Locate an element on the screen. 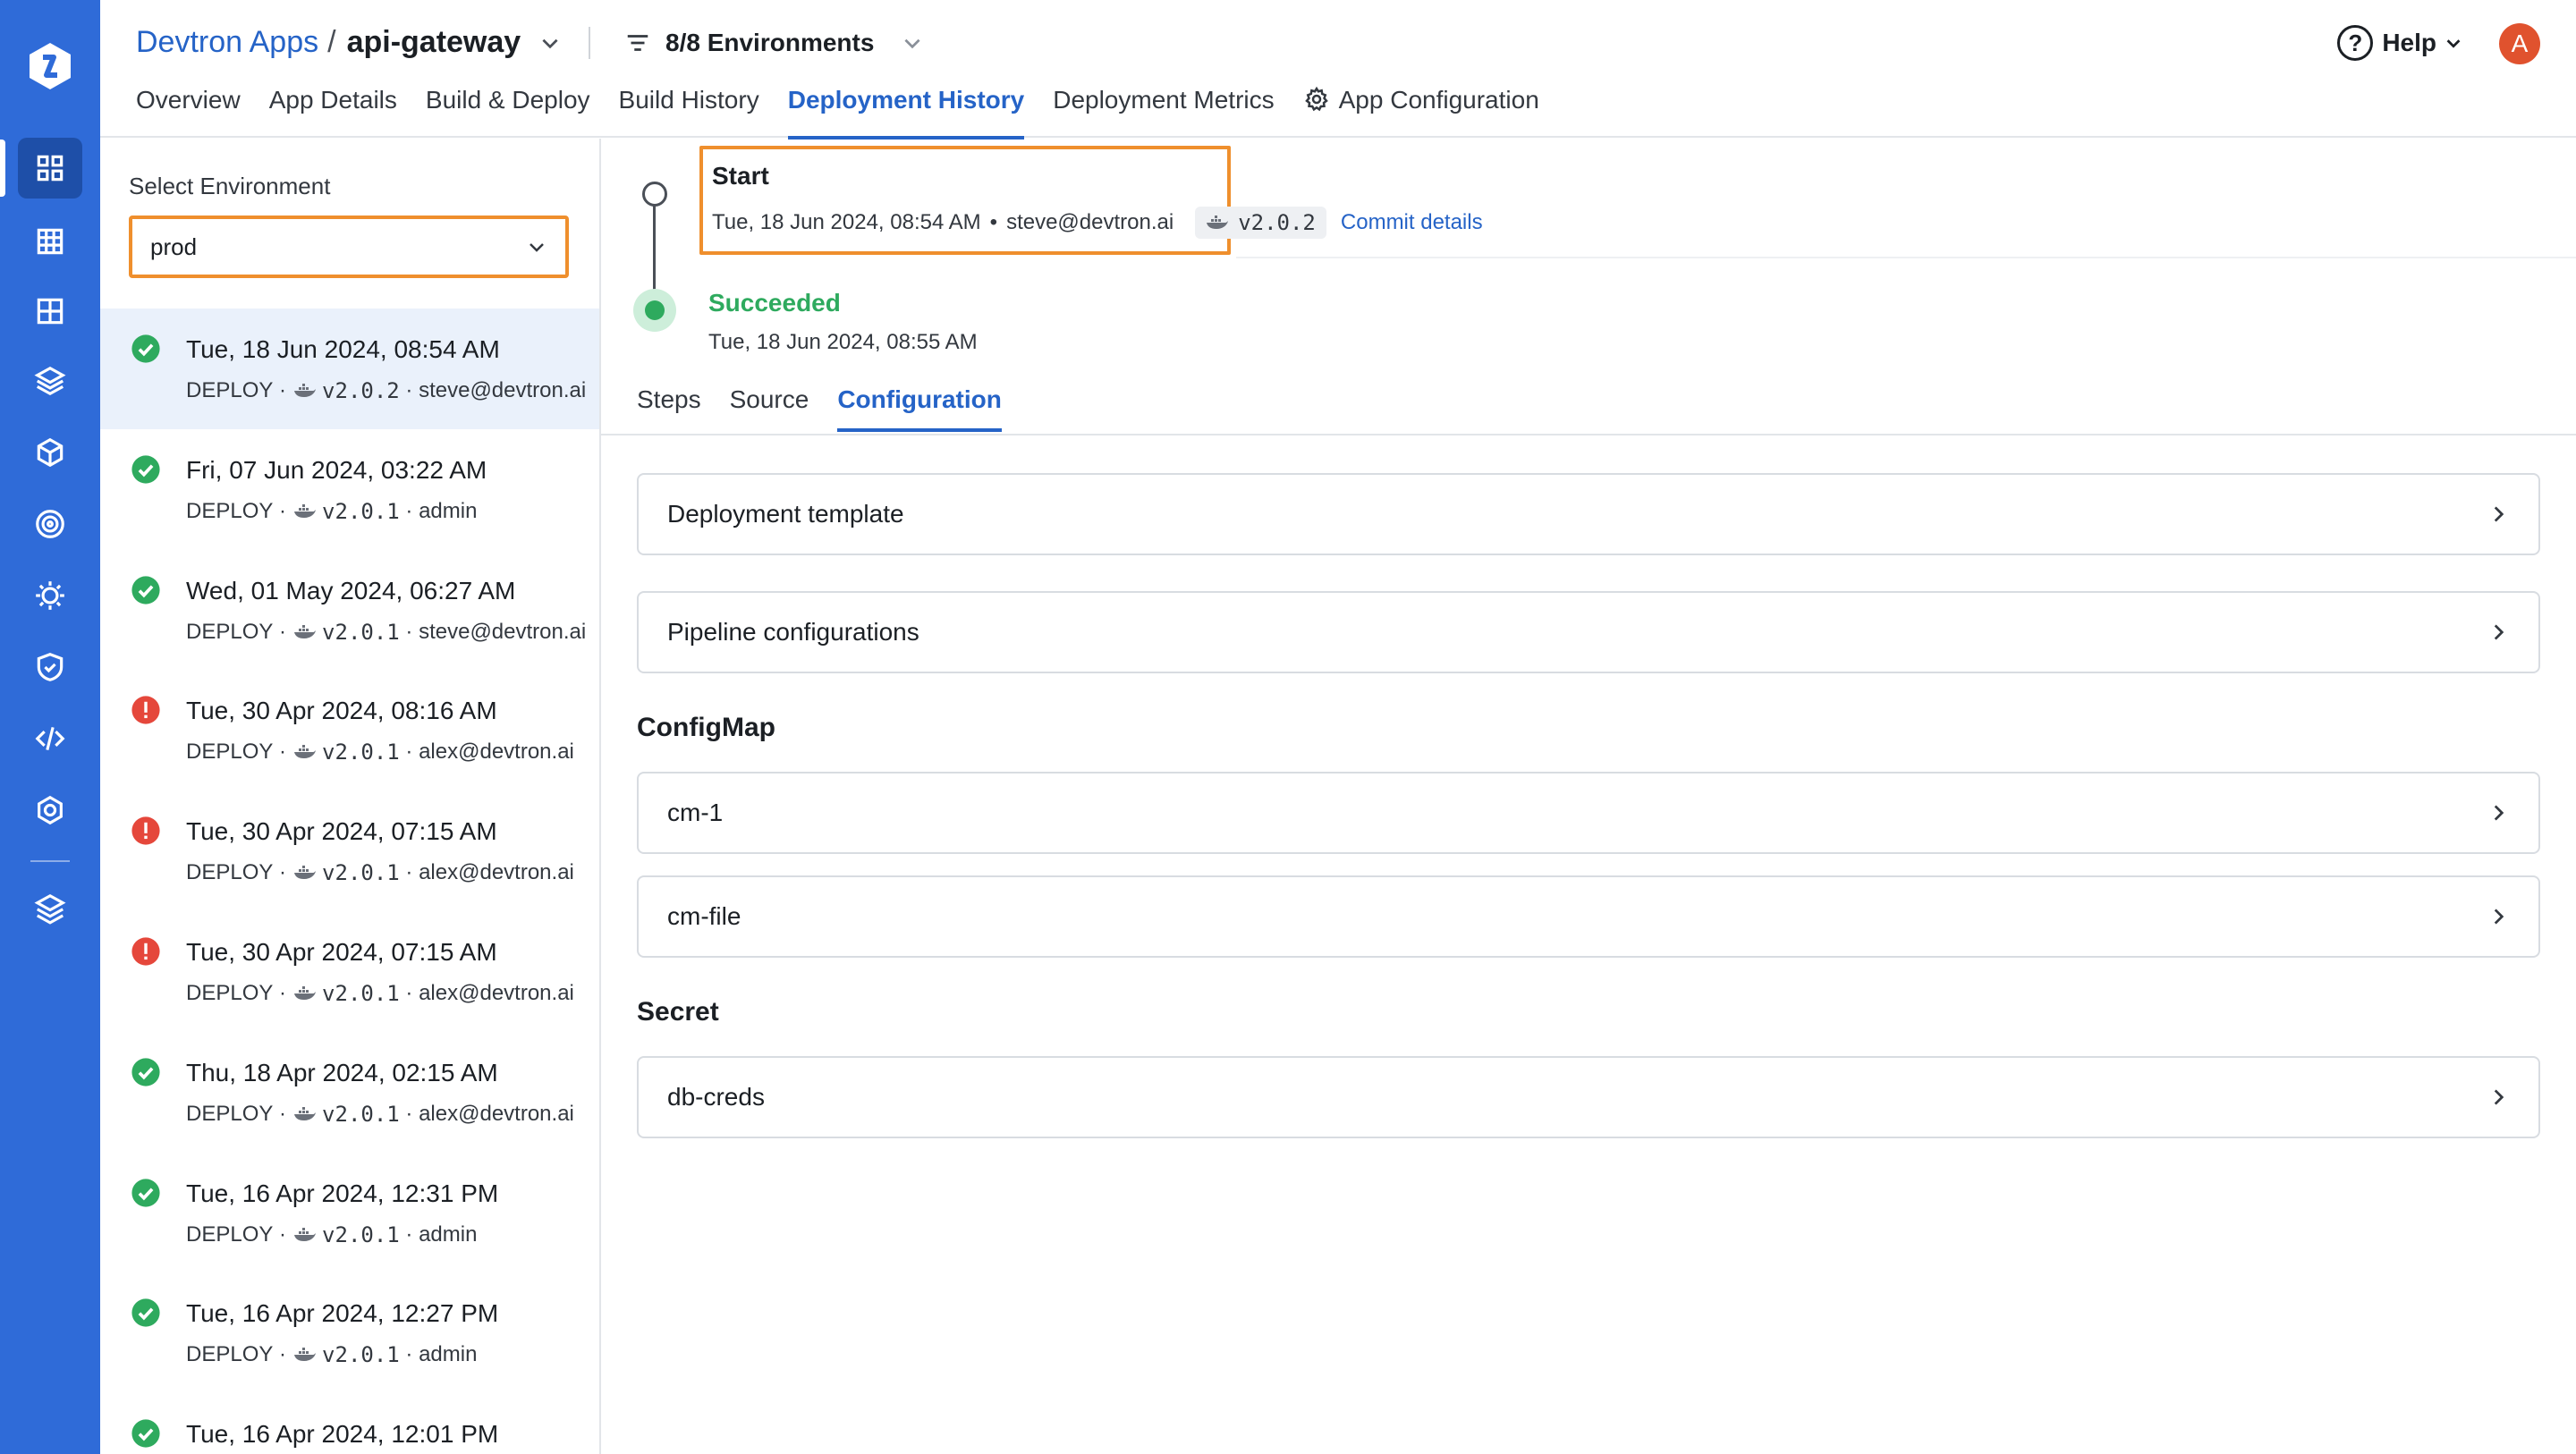 Image resolution: width=2576 pixels, height=1454 pixels. tab-label: Build History is located at coordinates (688, 100).